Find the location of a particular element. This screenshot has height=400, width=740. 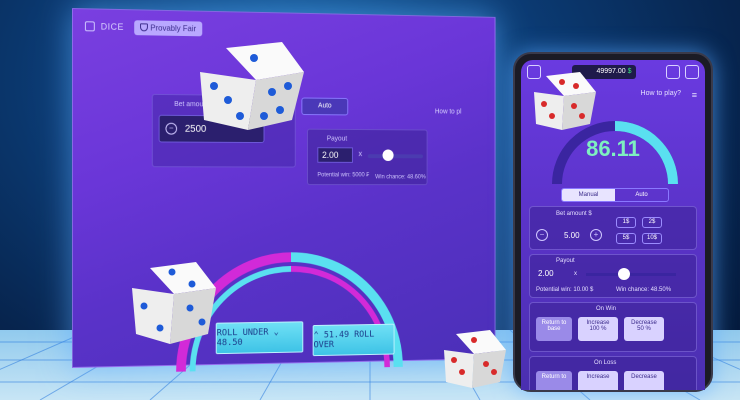

increase-bet-button: + is located at coordinates (596, 235).